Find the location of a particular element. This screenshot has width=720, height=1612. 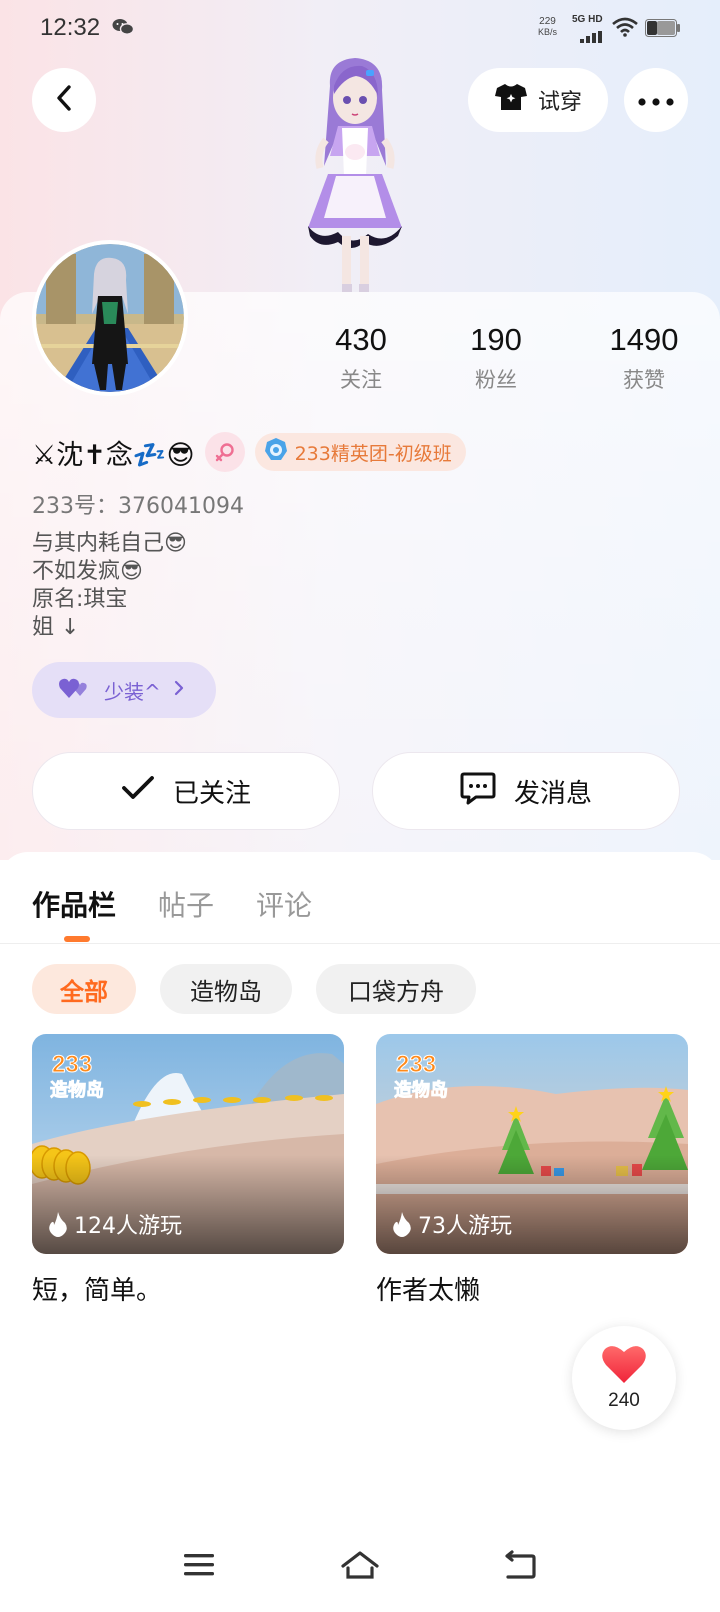

like-count: 240 is located at coordinates (624, 1400).